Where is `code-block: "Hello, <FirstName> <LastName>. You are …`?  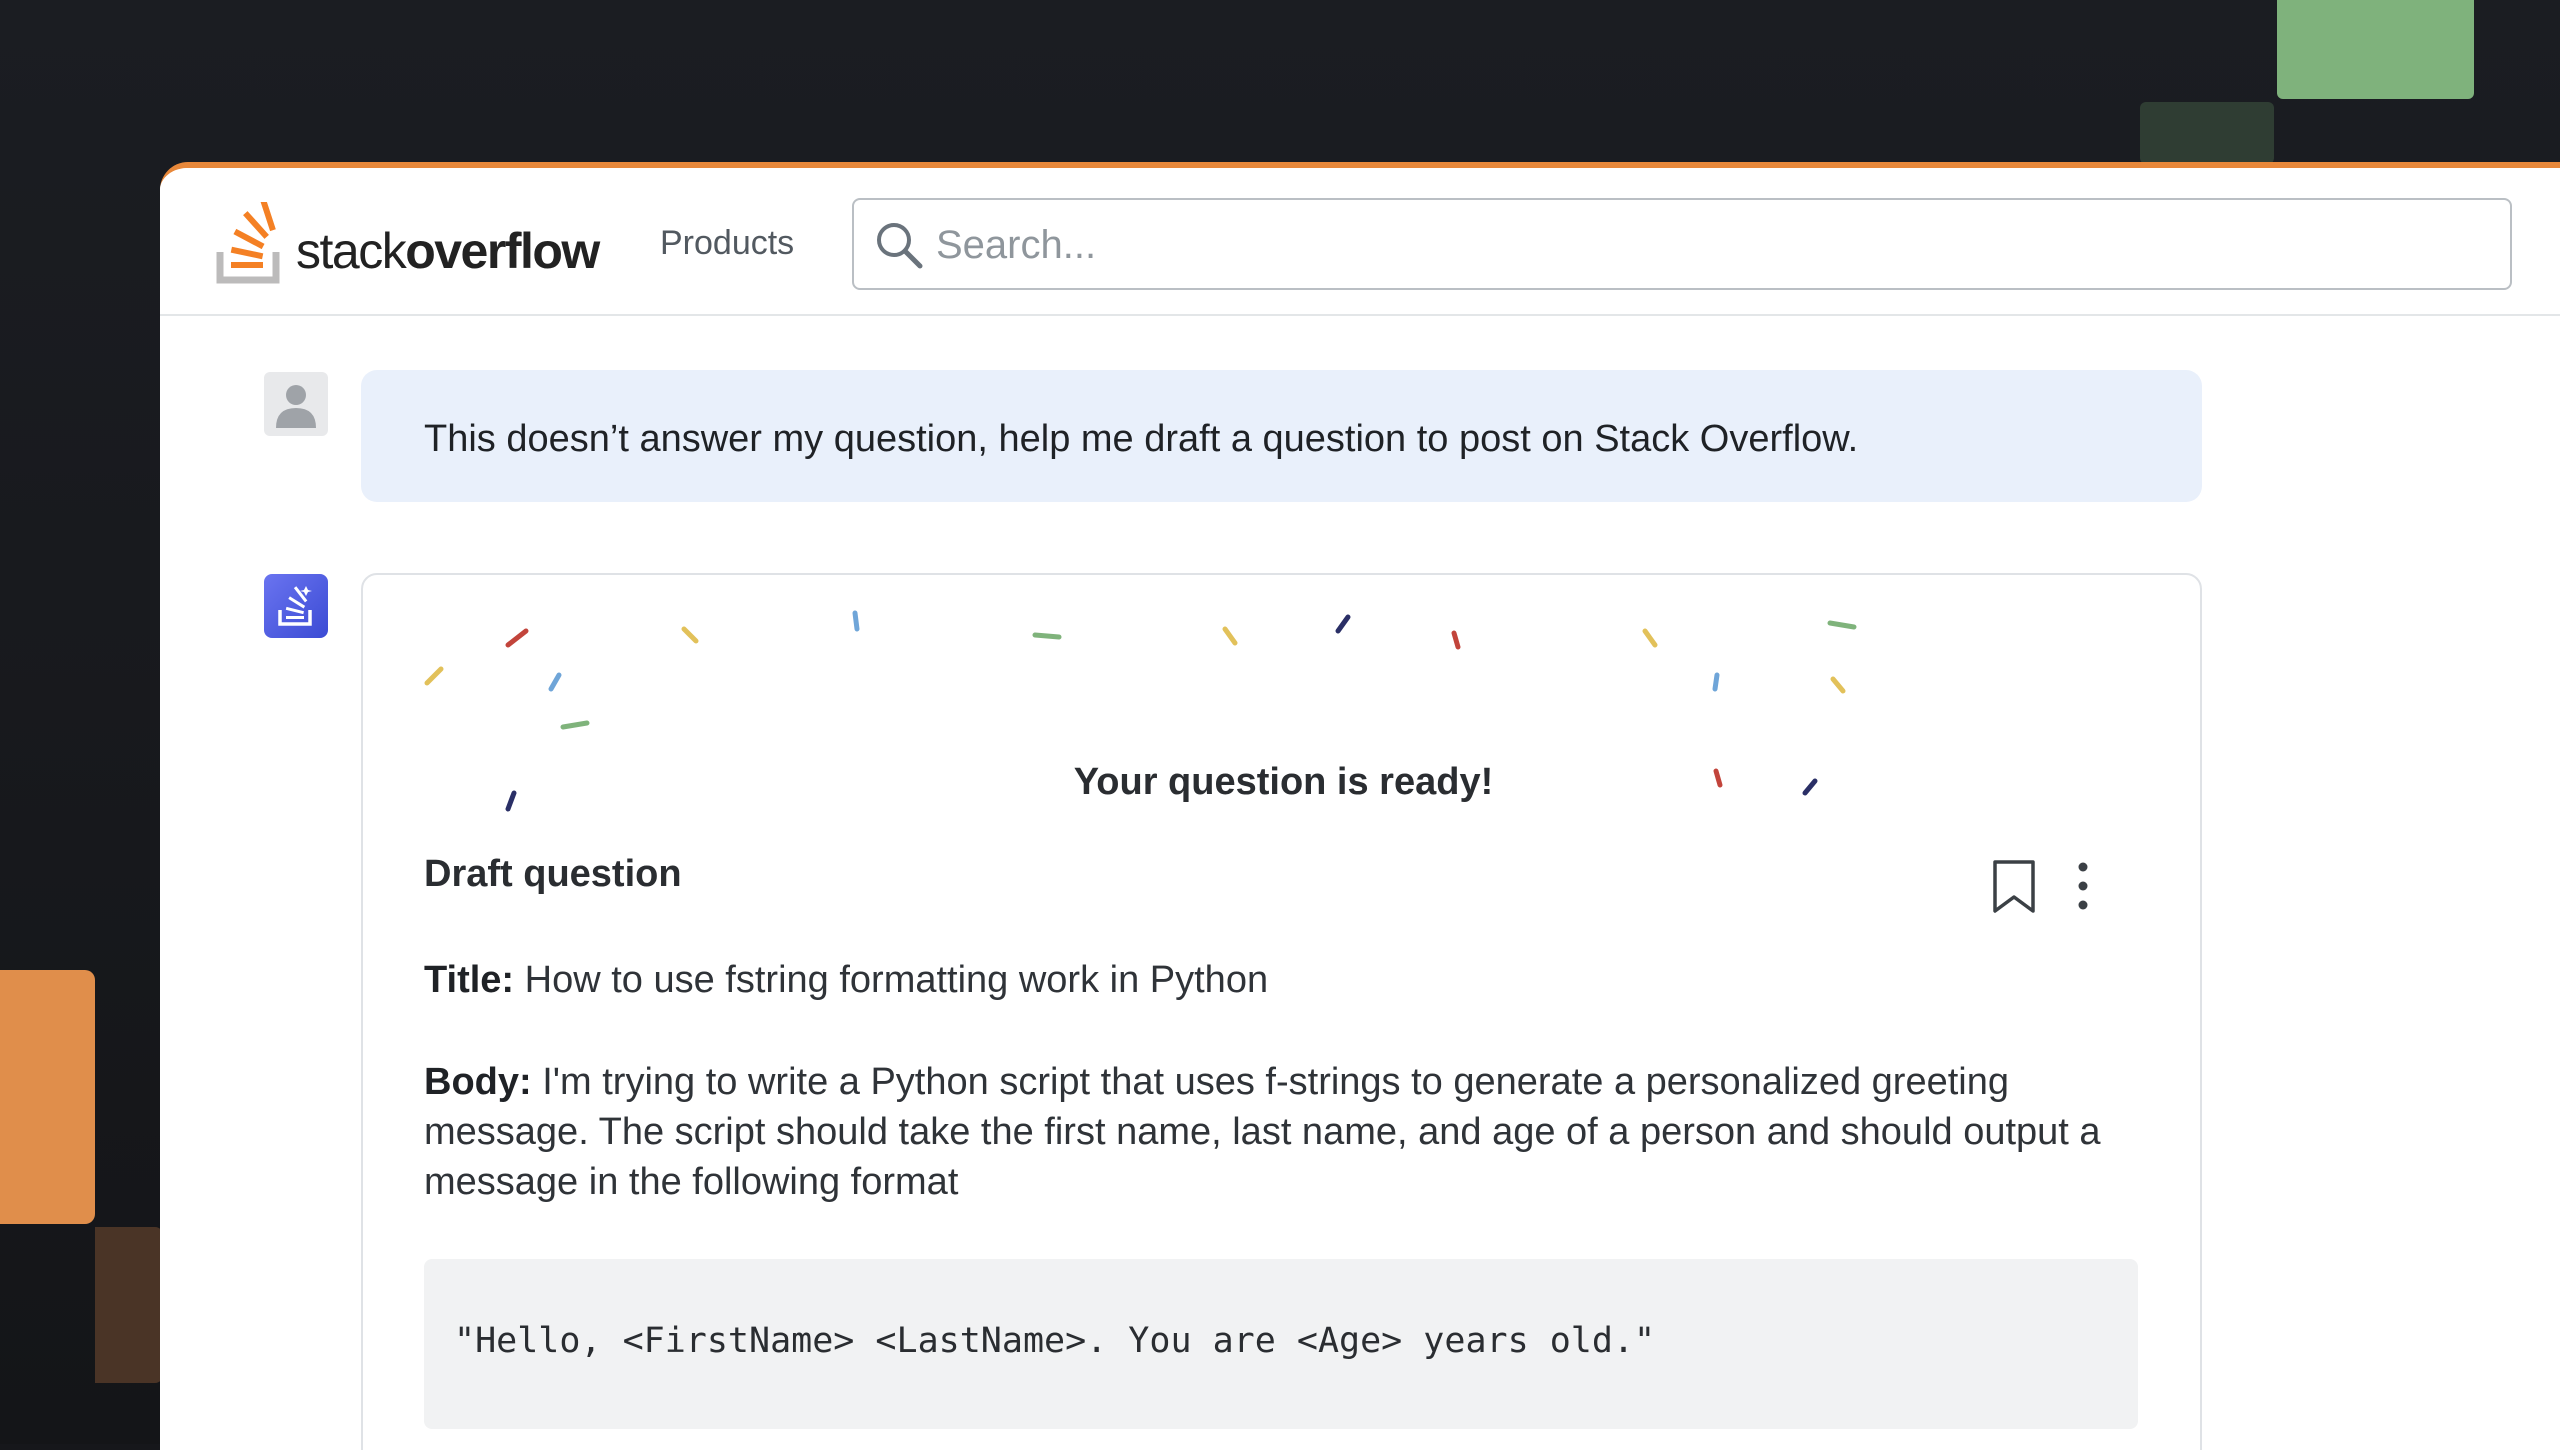
code-block: "Hello, <FirstName> <LastName>. You are … is located at coordinates (1281, 1344).